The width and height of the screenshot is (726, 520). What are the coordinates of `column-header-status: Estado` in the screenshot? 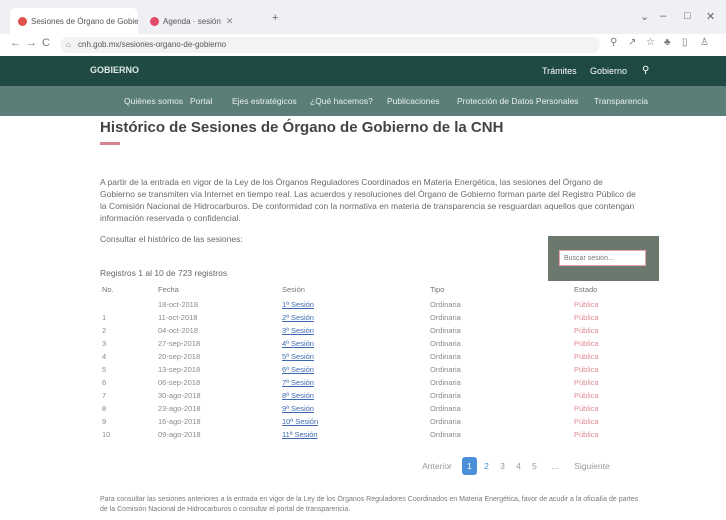 It's located at (585, 289).